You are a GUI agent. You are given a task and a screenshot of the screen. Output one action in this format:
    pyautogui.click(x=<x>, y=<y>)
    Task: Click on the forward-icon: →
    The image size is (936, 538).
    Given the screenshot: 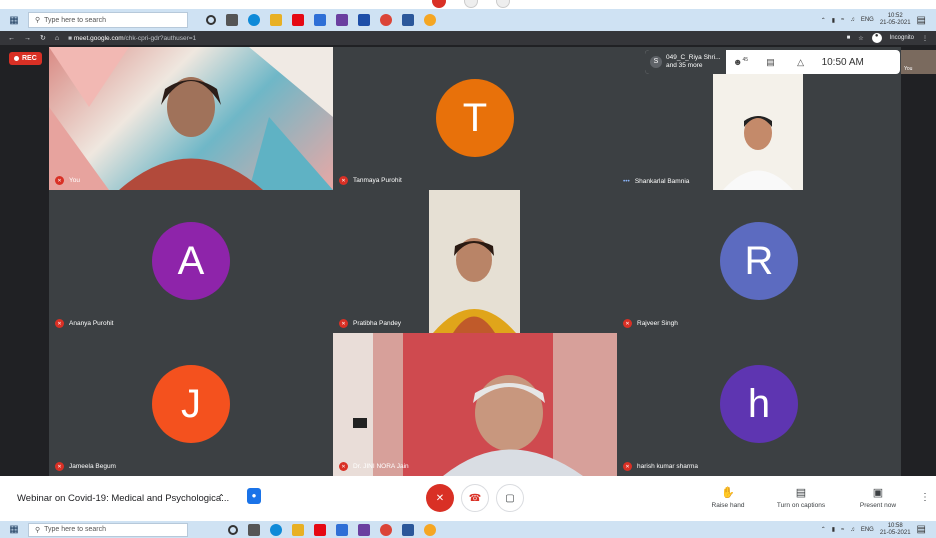 What is the action you would take?
    pyautogui.click(x=27, y=38)
    